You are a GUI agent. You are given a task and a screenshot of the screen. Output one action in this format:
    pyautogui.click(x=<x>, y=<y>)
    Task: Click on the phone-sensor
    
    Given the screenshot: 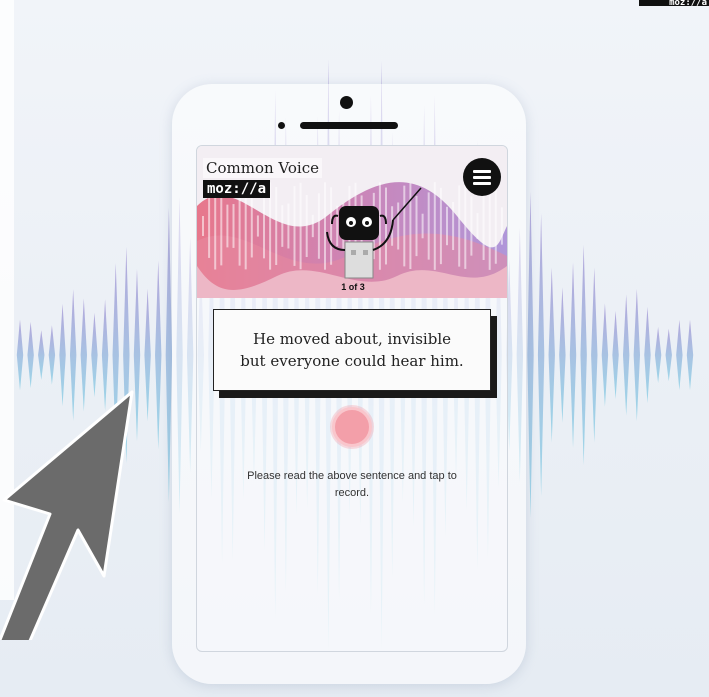 What is the action you would take?
    pyautogui.click(x=281, y=125)
    